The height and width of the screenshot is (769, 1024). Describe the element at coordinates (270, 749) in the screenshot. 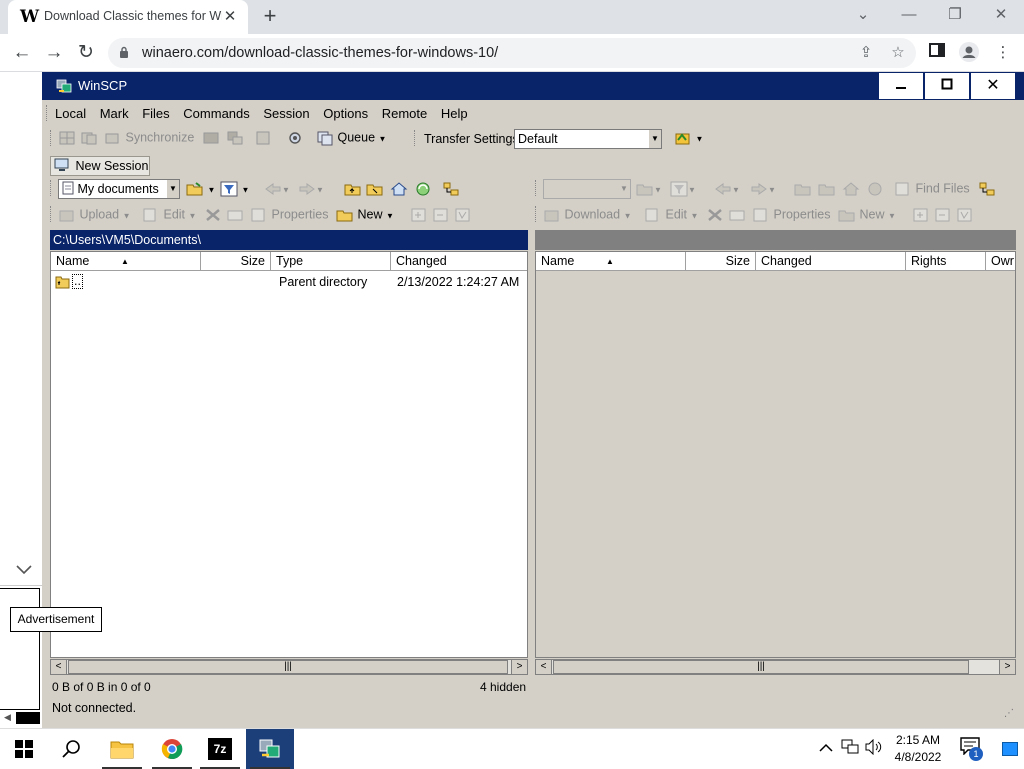

I see `winscp-taskbar-button` at that location.